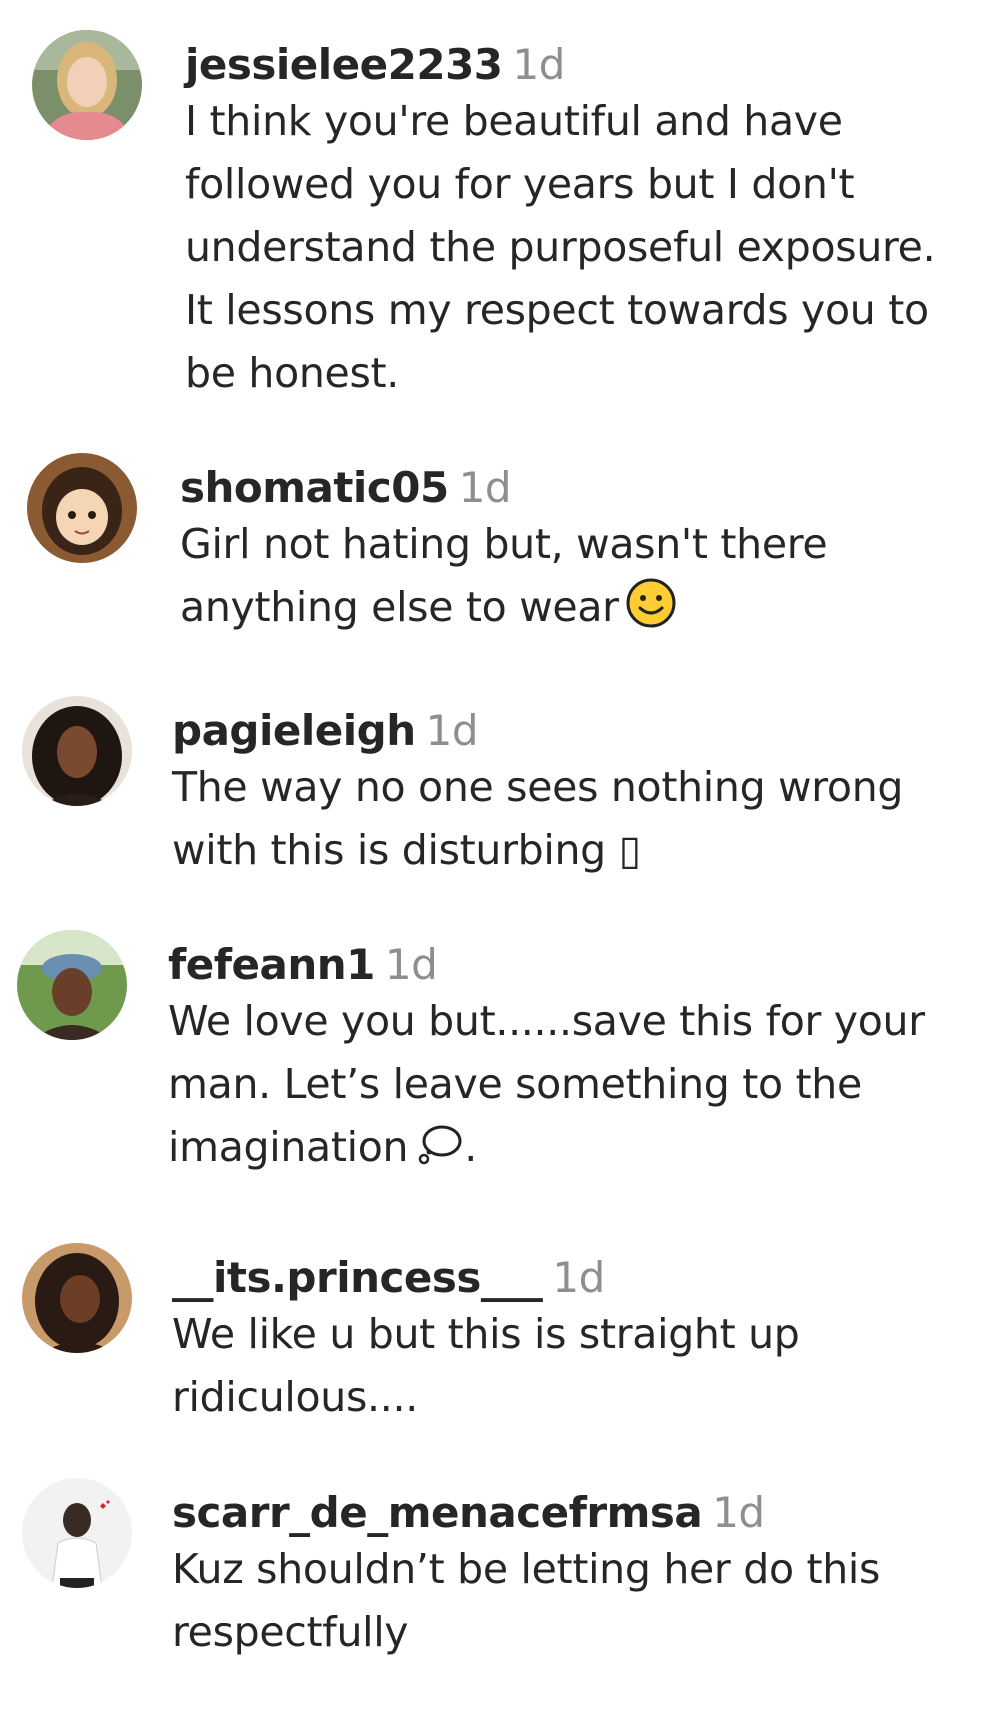 The width and height of the screenshot is (1000, 1712). What do you see at coordinates (294, 730) in the screenshot?
I see `username: pagieleigh` at bounding box center [294, 730].